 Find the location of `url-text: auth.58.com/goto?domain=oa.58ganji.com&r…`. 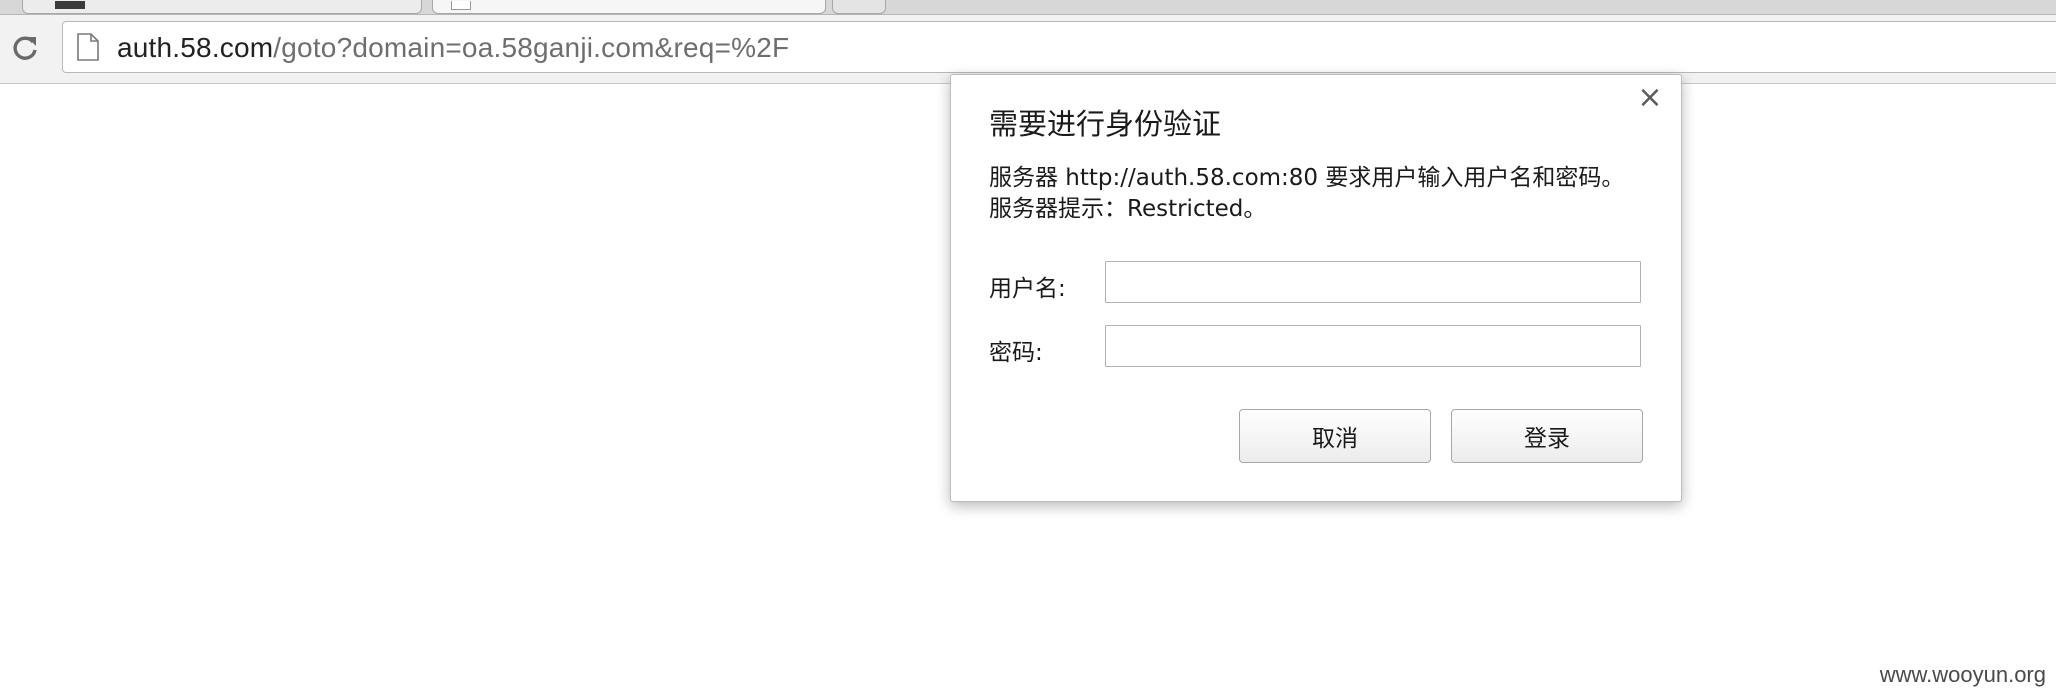

url-text: auth.58.com/goto?domain=oa.58ganji.com&r… is located at coordinates (453, 48).